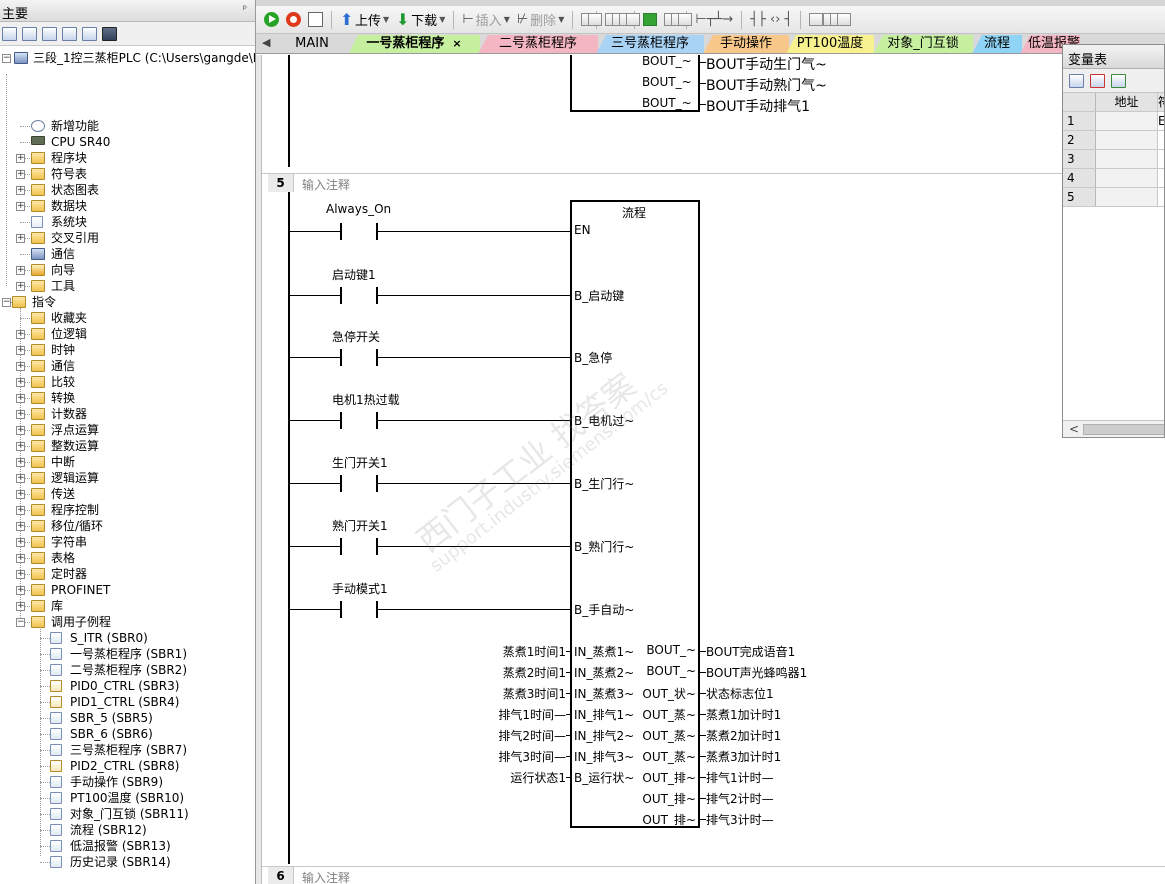  Describe the element at coordinates (766, 85) in the screenshot. I see `output-variable: BOUT手动熟门气~` at that location.